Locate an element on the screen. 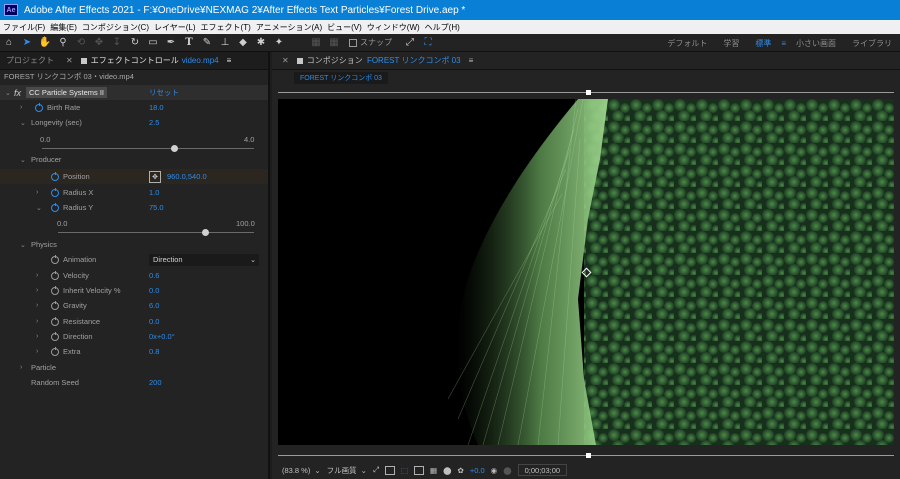 Image resolution: width=900 pixels, height=479 pixels. prop-velocity: › Velocity 0.6 is located at coordinates (134, 275).